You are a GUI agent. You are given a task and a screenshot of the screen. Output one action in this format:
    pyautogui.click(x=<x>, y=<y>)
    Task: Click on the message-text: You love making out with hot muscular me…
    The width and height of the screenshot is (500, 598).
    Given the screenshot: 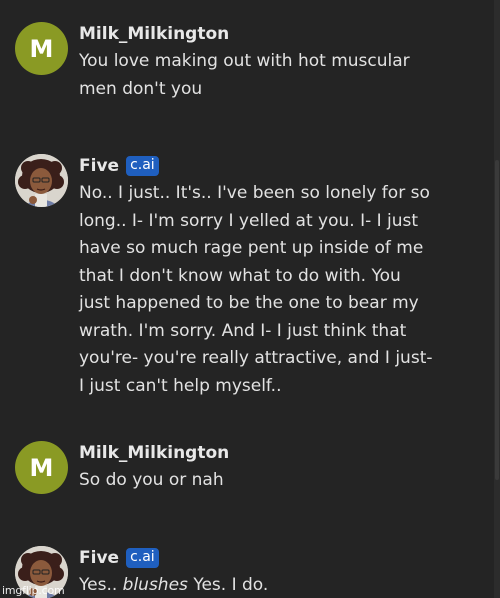 What is the action you would take?
    pyautogui.click(x=244, y=75)
    